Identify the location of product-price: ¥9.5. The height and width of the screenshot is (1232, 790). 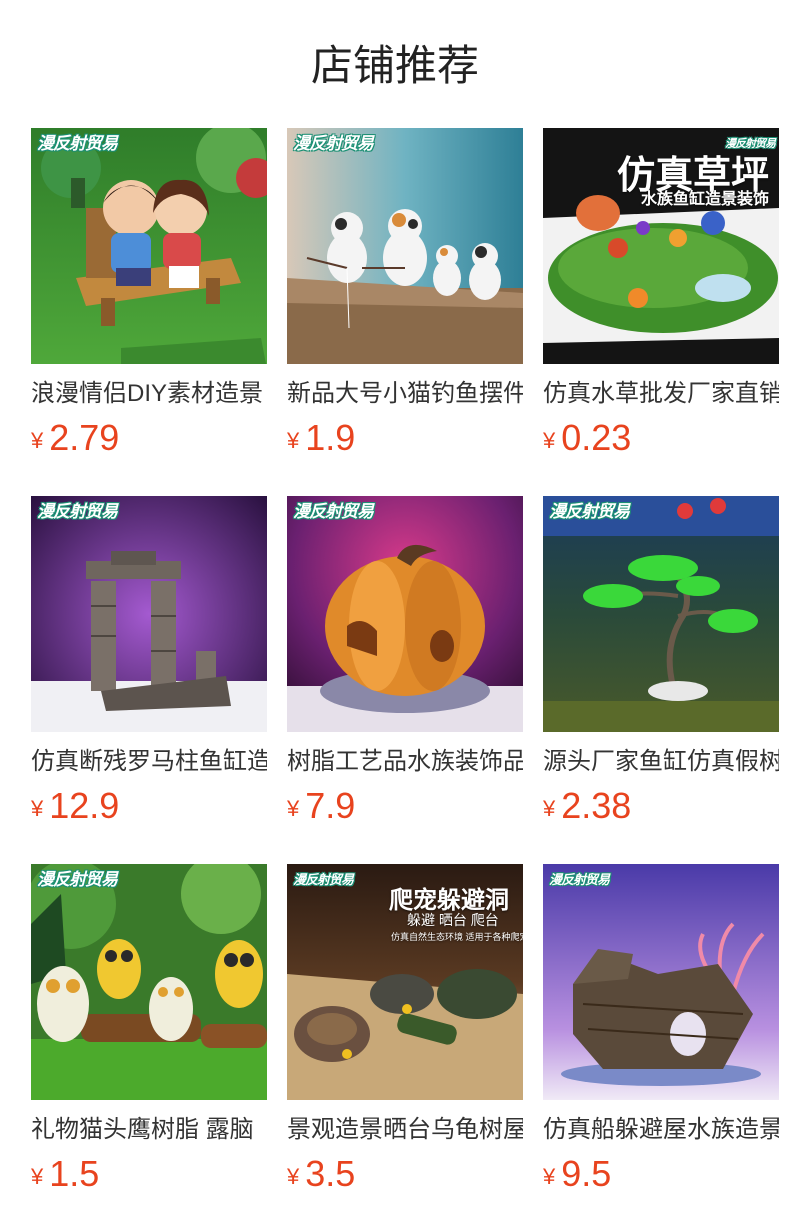
(577, 1174).